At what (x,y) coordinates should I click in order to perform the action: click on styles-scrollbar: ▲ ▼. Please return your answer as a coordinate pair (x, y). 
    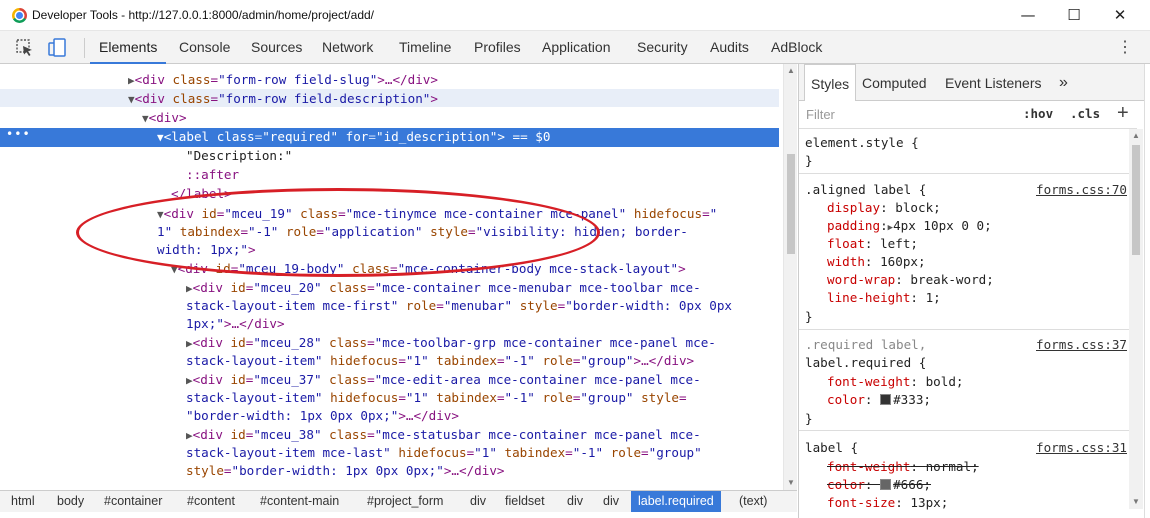
    Looking at the image, I should click on (1136, 319).